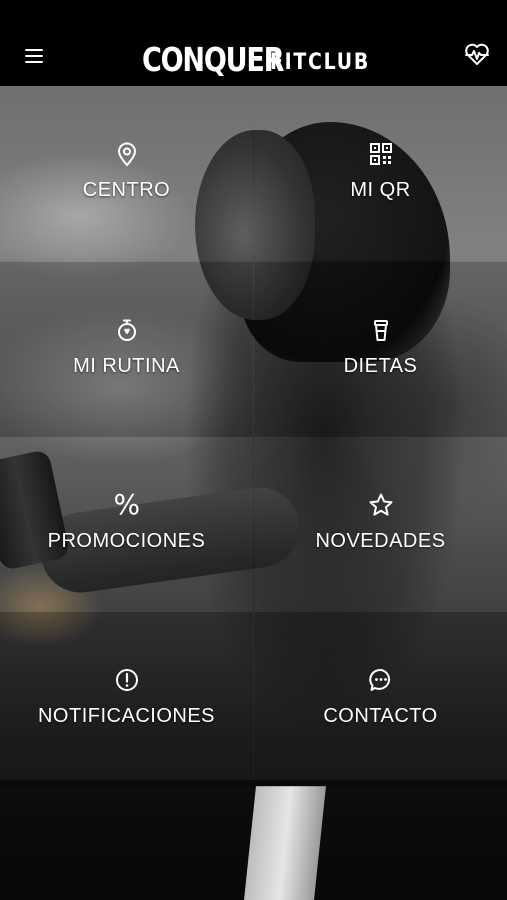 This screenshot has height=900, width=507. I want to click on tile-notificaciones: NOTIFICACIONES, so click(126, 699).